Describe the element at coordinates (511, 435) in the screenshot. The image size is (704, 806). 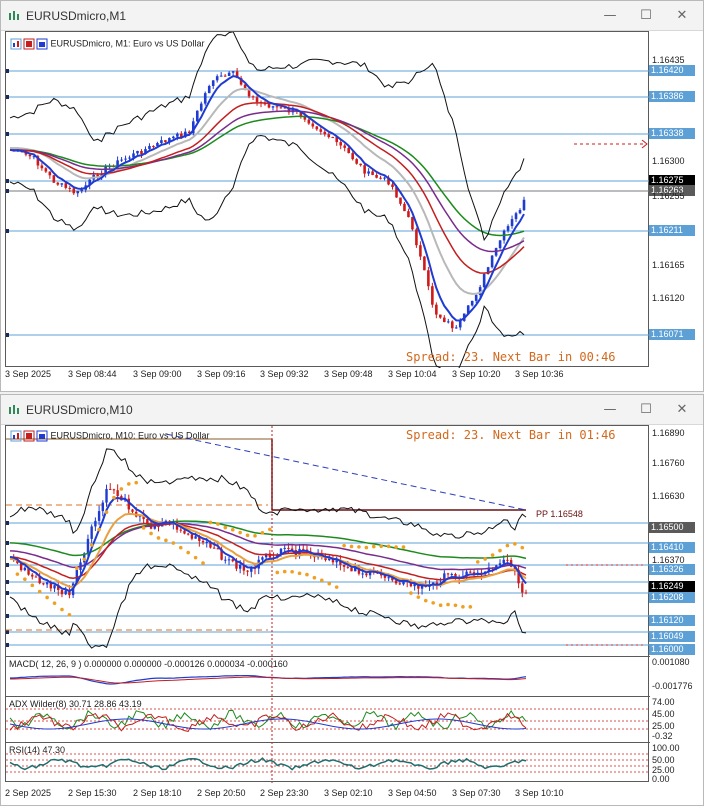
I see `spread-countdown: Spread: 23. Next Bar in 01:46` at that location.